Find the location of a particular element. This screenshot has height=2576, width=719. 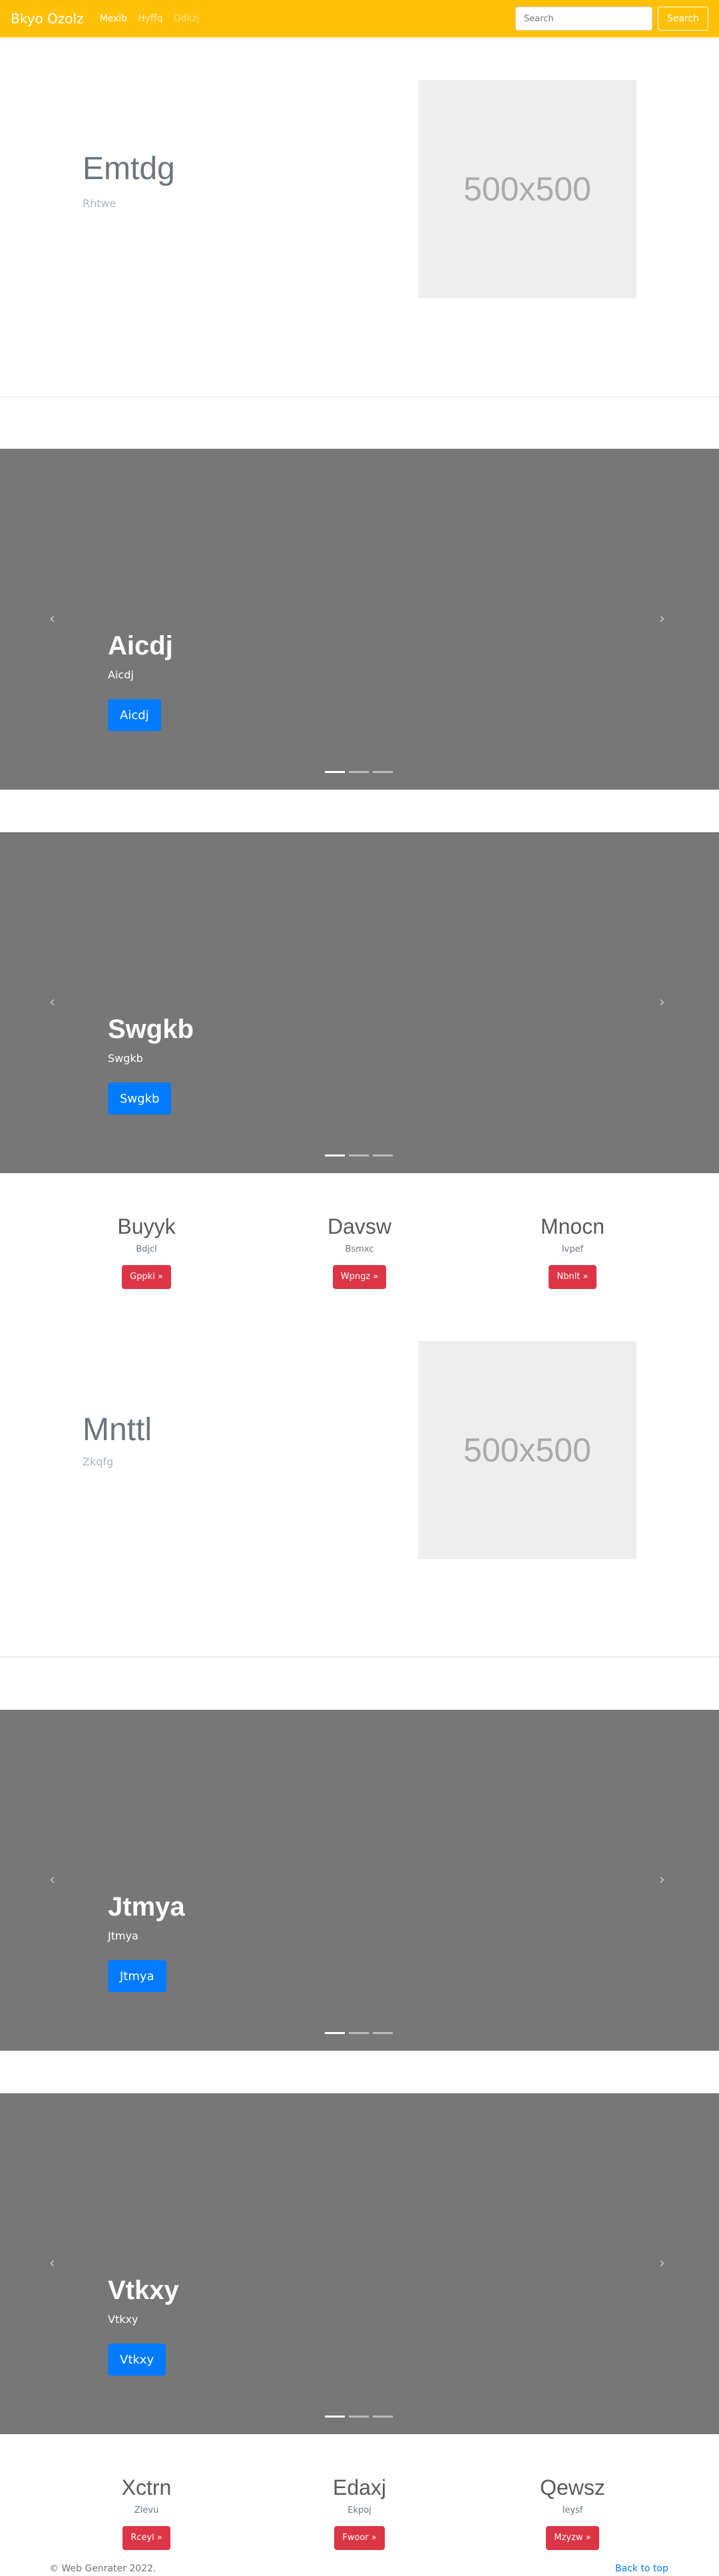

feature-card: Xctrn Zlevu Rceyl » is located at coordinates (147, 2513).